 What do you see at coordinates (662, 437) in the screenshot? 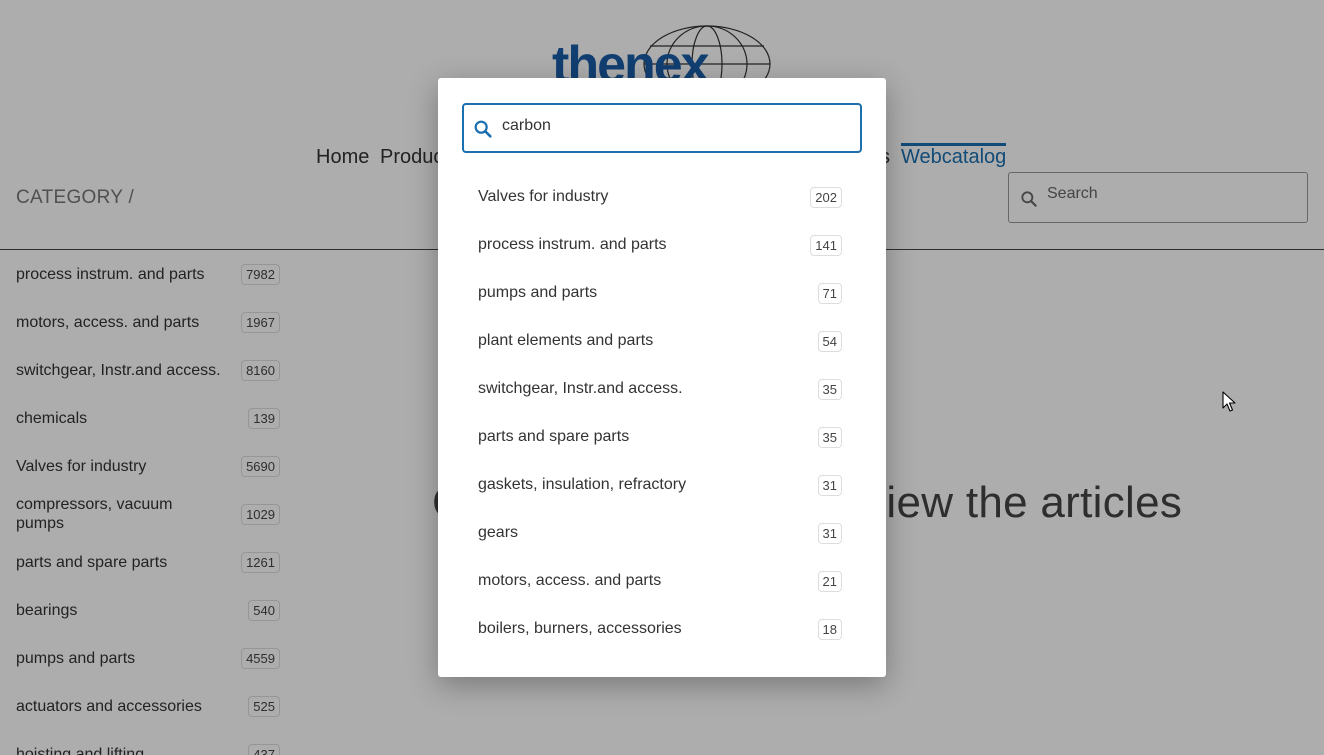
I see `search-result-item: parts and spare parts 35` at bounding box center [662, 437].